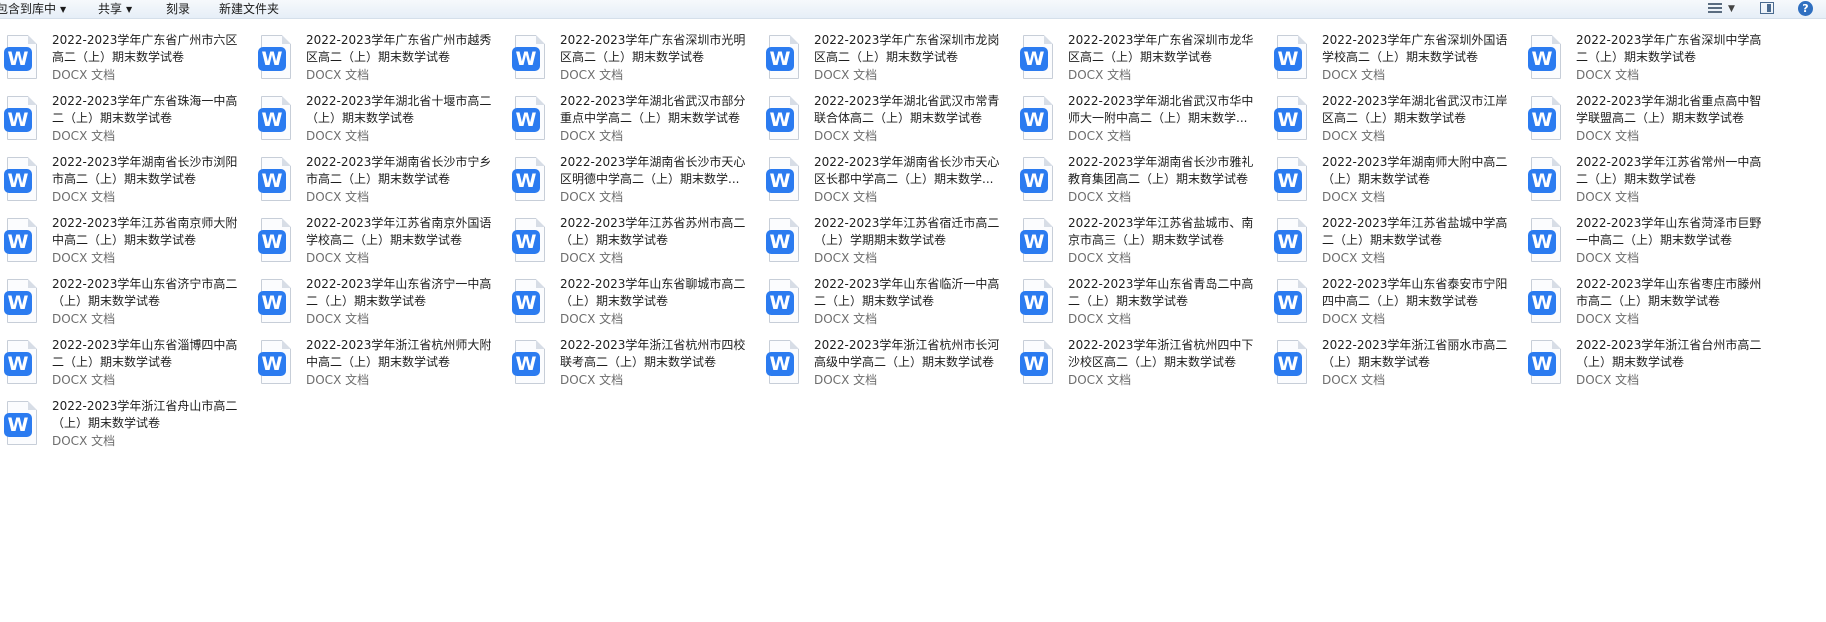  I want to click on file-item: W 2022-2023学年浙江省丽水市高二（上）期末数学试卷 DOCX 文档, so click(1397, 365).